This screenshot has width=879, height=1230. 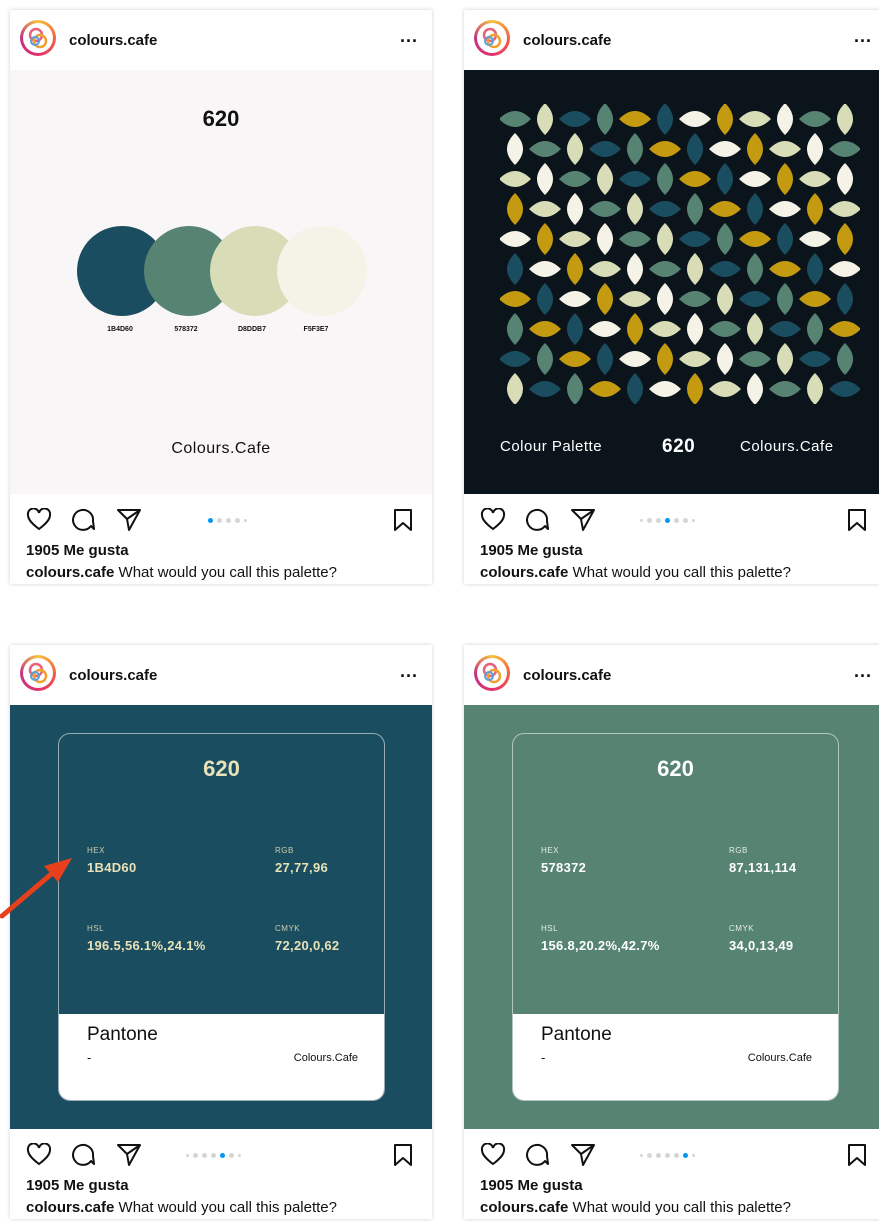 What do you see at coordinates (551, 446) in the screenshot?
I see `pattern-caption: Colour Palette` at bounding box center [551, 446].